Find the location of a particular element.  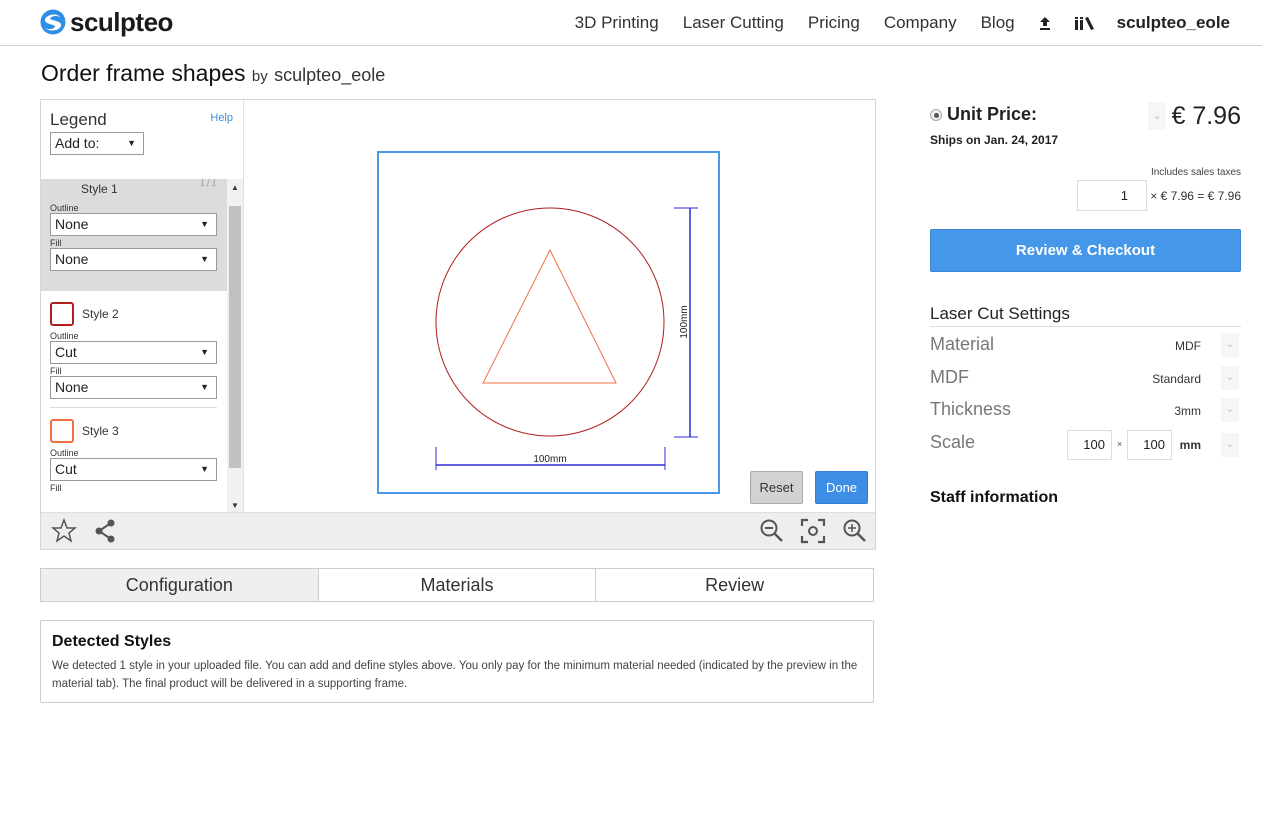

setting-value: 3mm is located at coordinates (1187, 411).